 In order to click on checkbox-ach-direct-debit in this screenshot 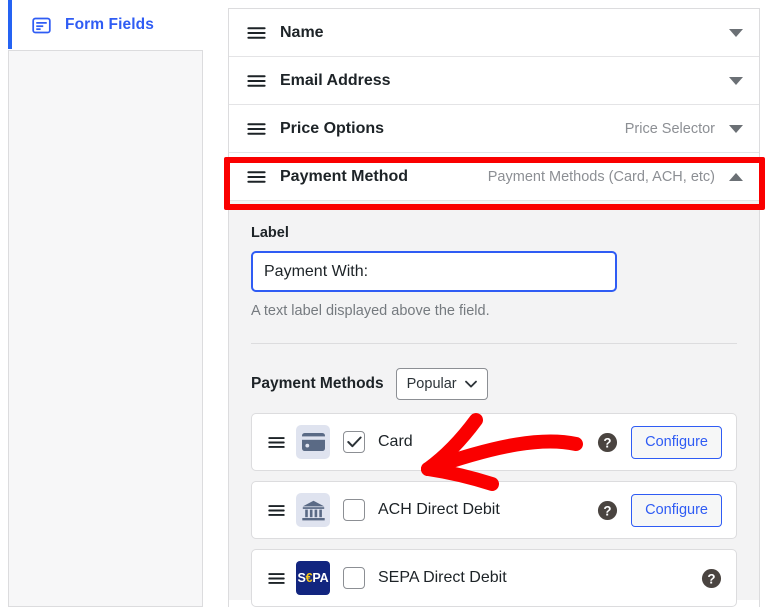, I will do `click(354, 510)`.